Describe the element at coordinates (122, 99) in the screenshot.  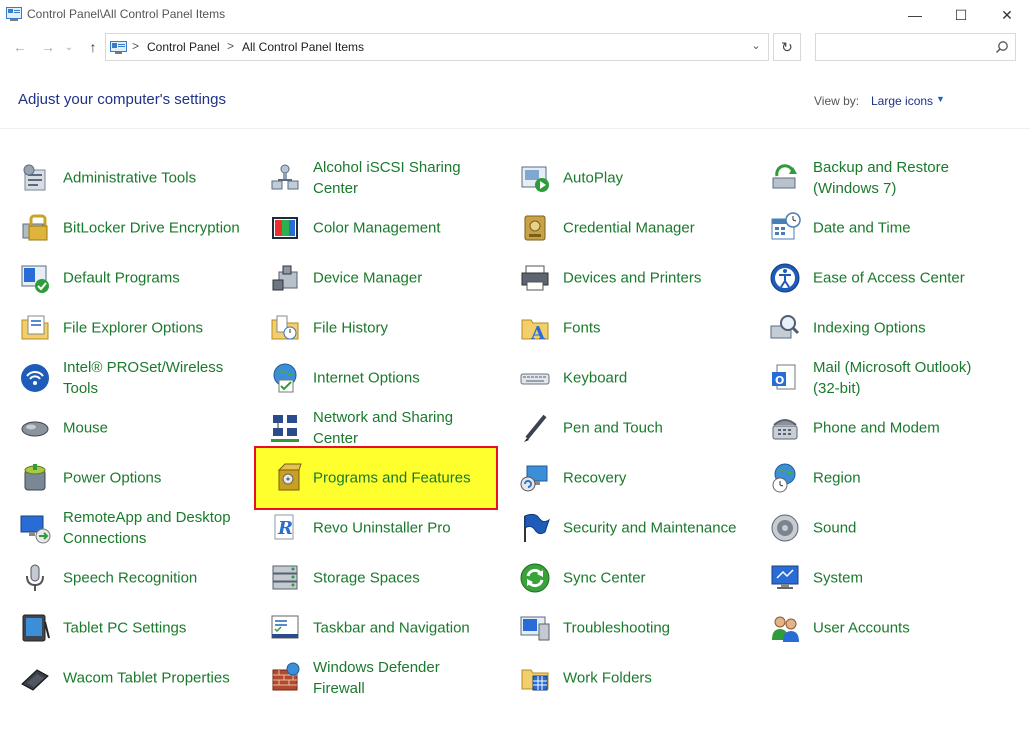
I see `page-title: Adjust your computer's settings` at that location.